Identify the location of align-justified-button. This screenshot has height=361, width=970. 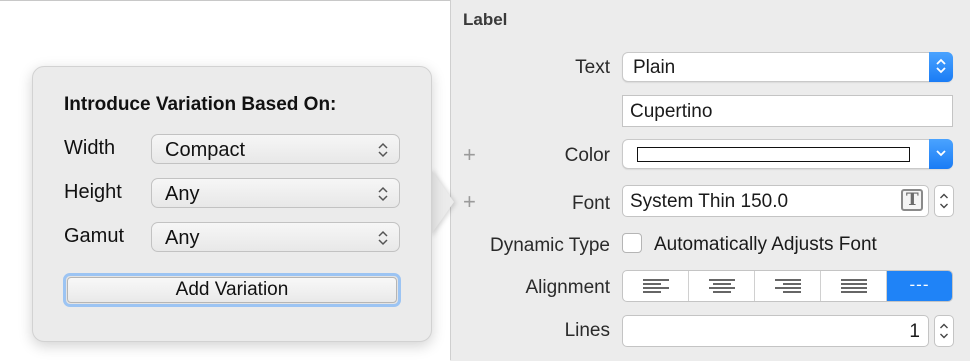
(854, 286).